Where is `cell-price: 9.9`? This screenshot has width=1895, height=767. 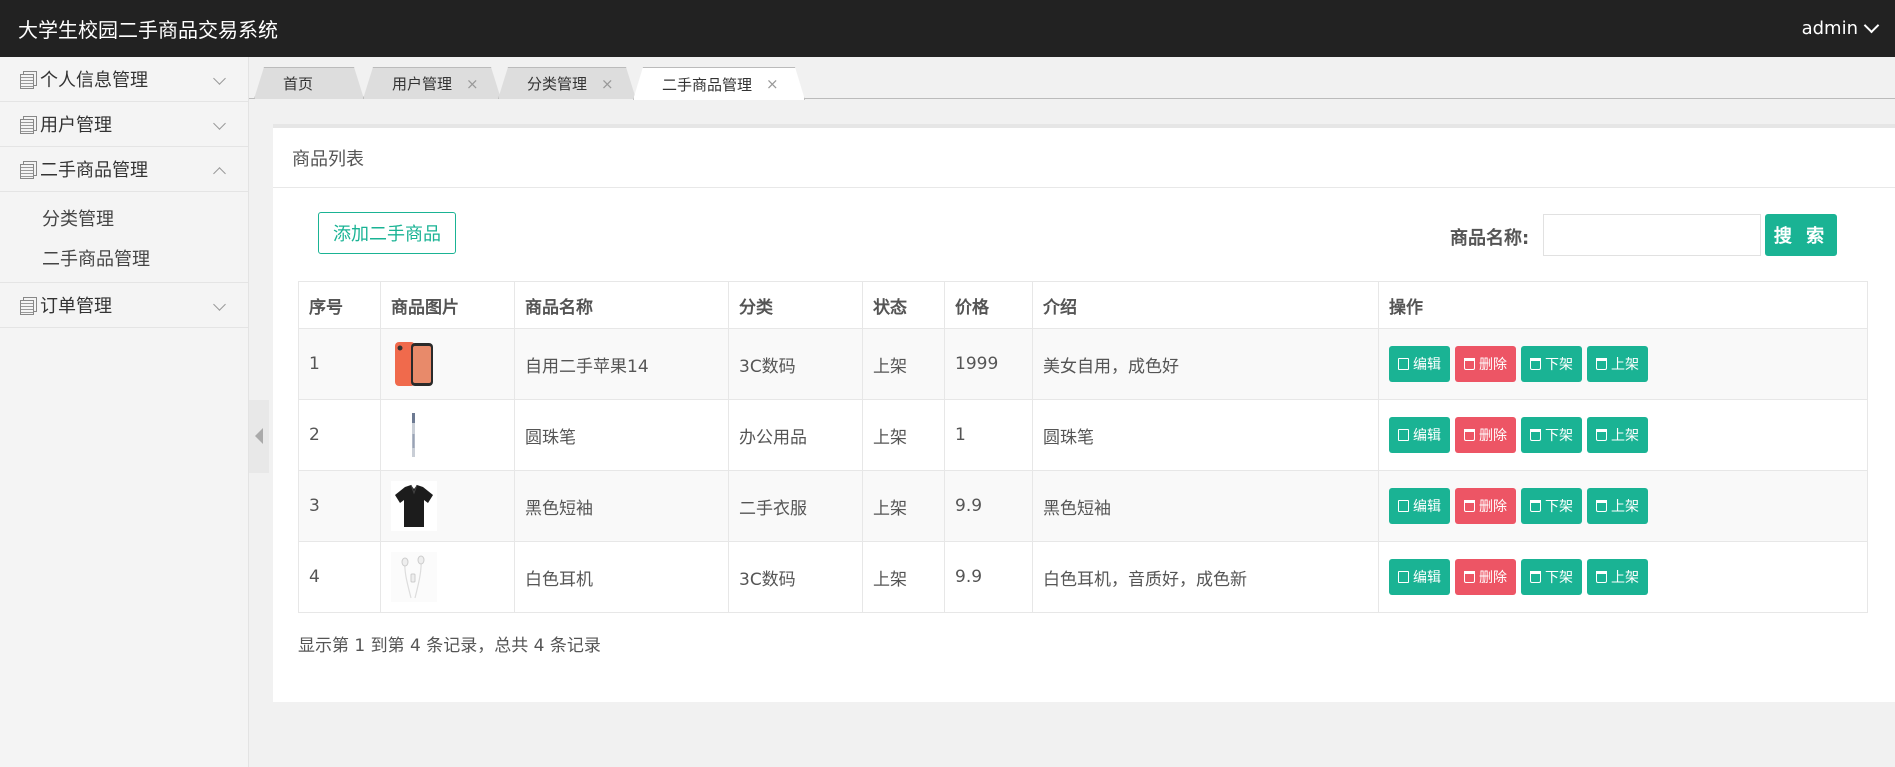
cell-price: 9.9 is located at coordinates (988, 577).